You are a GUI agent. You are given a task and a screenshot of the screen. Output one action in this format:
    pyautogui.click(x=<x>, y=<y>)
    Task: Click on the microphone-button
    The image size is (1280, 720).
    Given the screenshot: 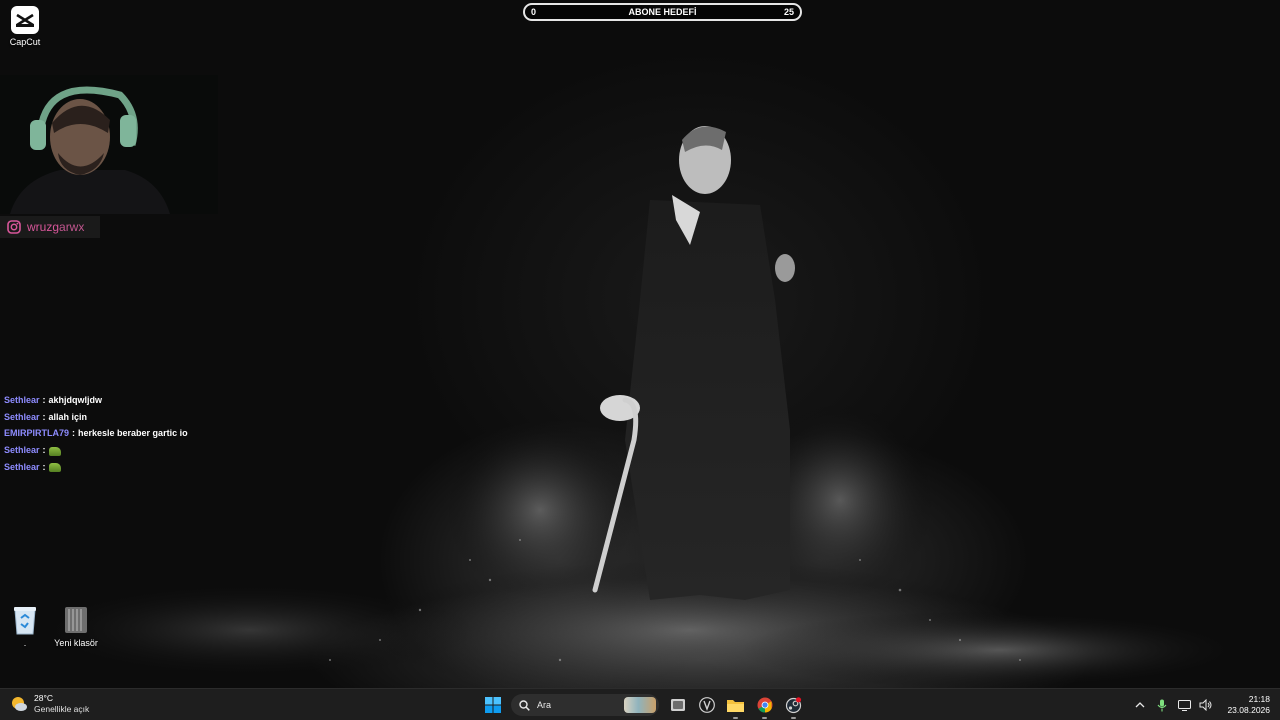 What is the action you would take?
    pyautogui.click(x=1162, y=705)
    